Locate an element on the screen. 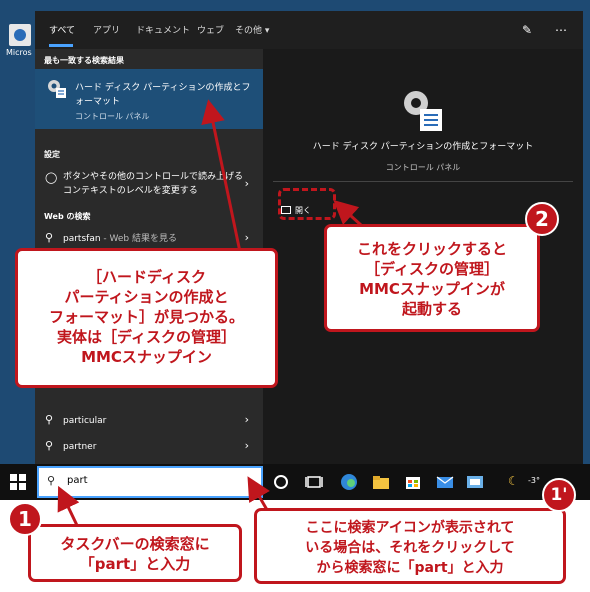 The image size is (590, 592). callout-step2: これをクリックすると ［ディスクの管理］ MMCスナップインが 起動する is located at coordinates (432, 278).